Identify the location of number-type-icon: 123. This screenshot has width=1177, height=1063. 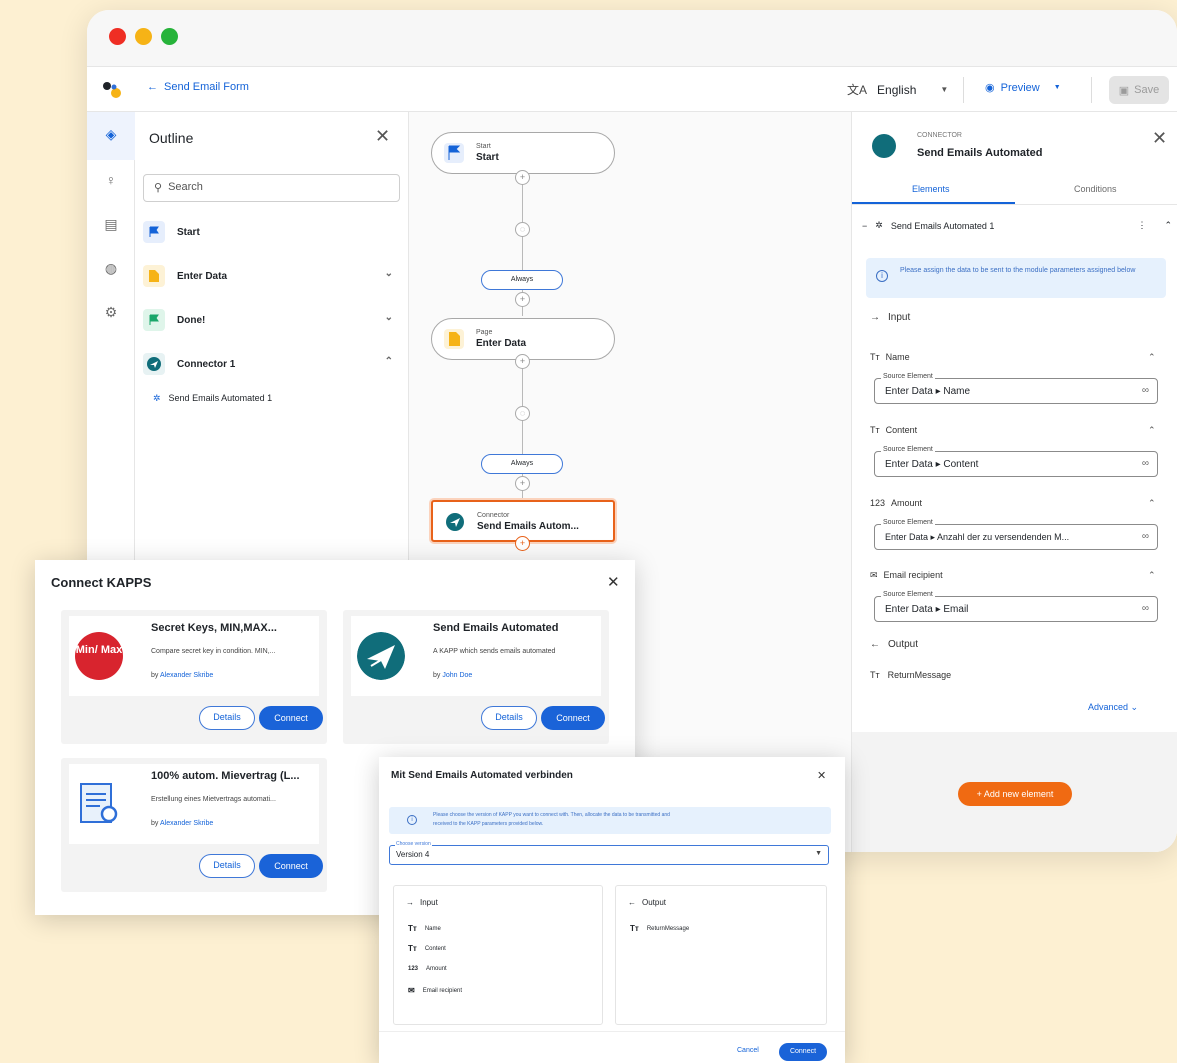
(878, 503).